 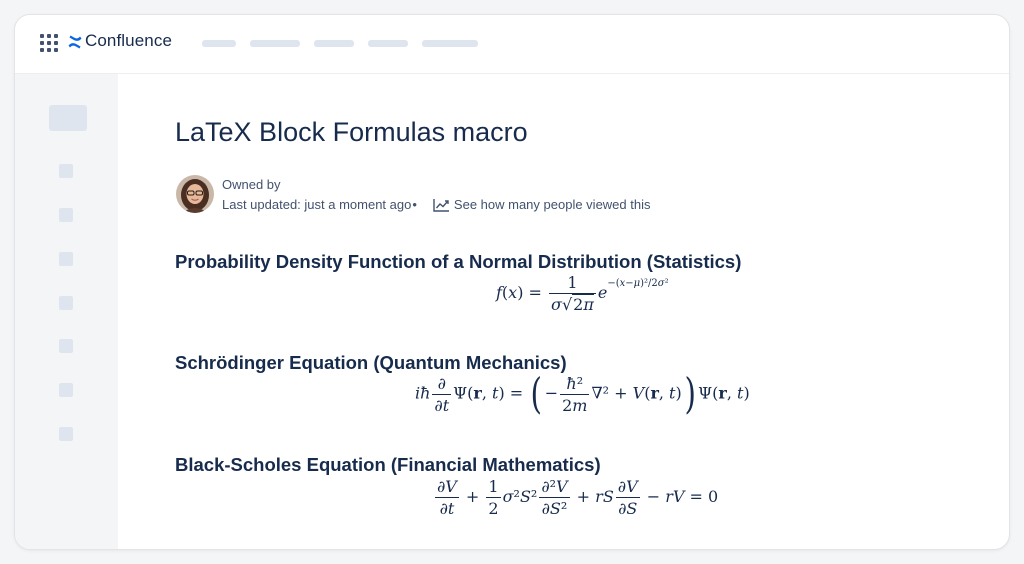 I want to click on app-switcher-grid-icon, so click(x=49, y=43).